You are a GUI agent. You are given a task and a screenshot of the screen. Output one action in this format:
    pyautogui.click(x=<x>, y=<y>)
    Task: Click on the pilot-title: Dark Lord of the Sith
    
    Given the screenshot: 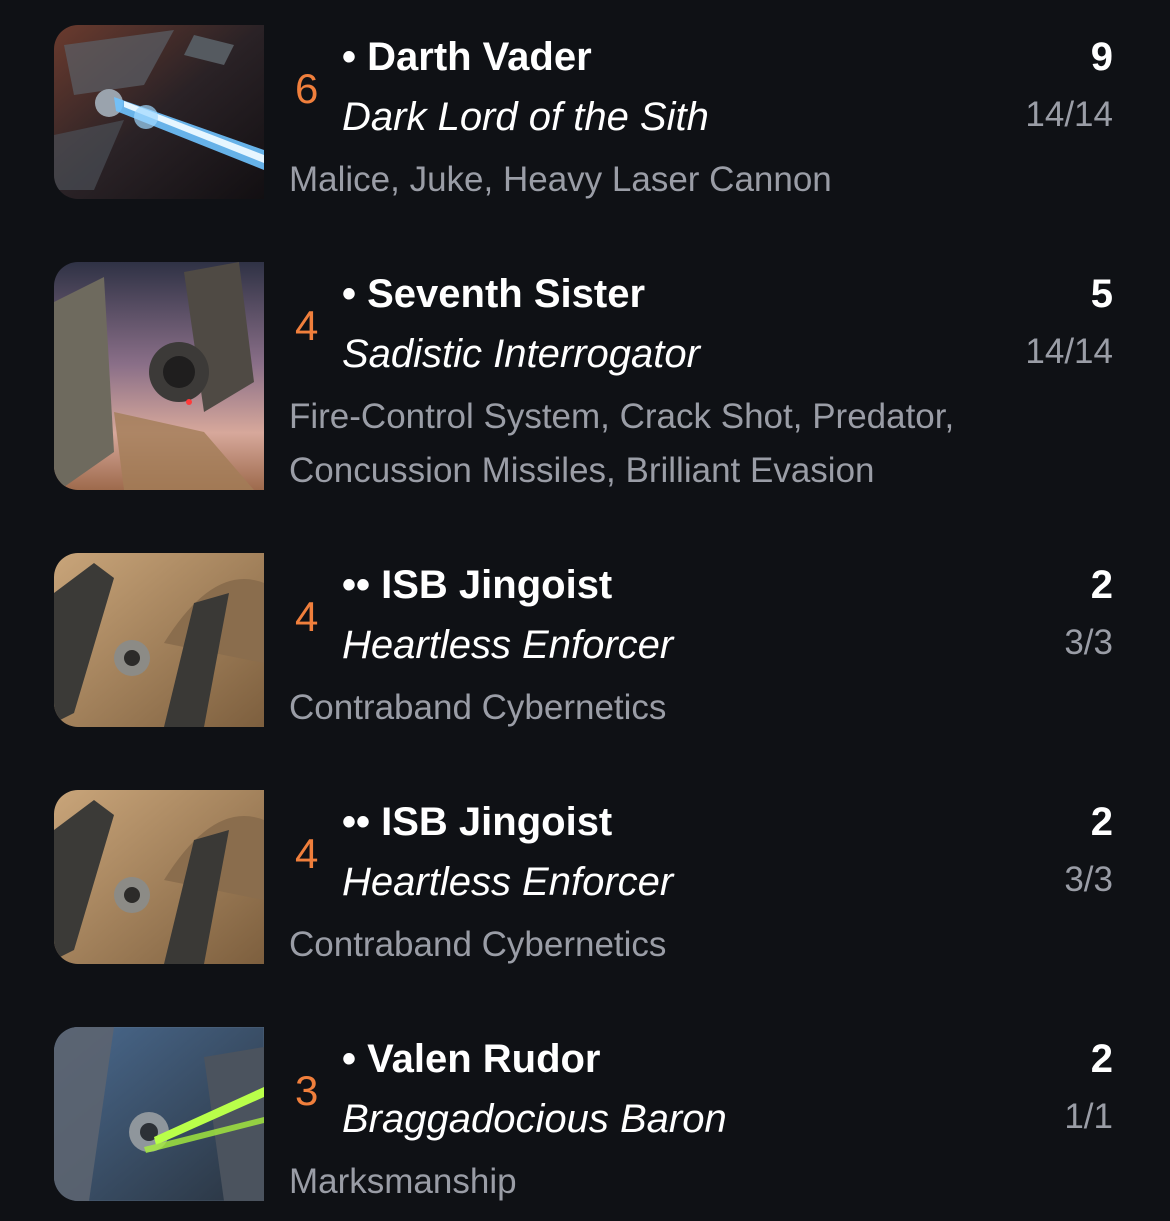 What is the action you would take?
    pyautogui.click(x=525, y=117)
    